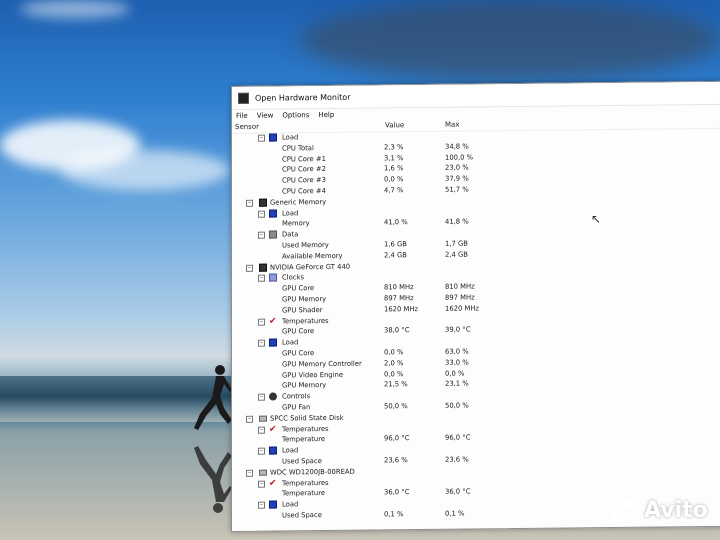 Image resolution: width=720 pixels, height=540 pixels. What do you see at coordinates (457, 168) in the screenshot?
I see `sensor-max: 23,0 %` at bounding box center [457, 168].